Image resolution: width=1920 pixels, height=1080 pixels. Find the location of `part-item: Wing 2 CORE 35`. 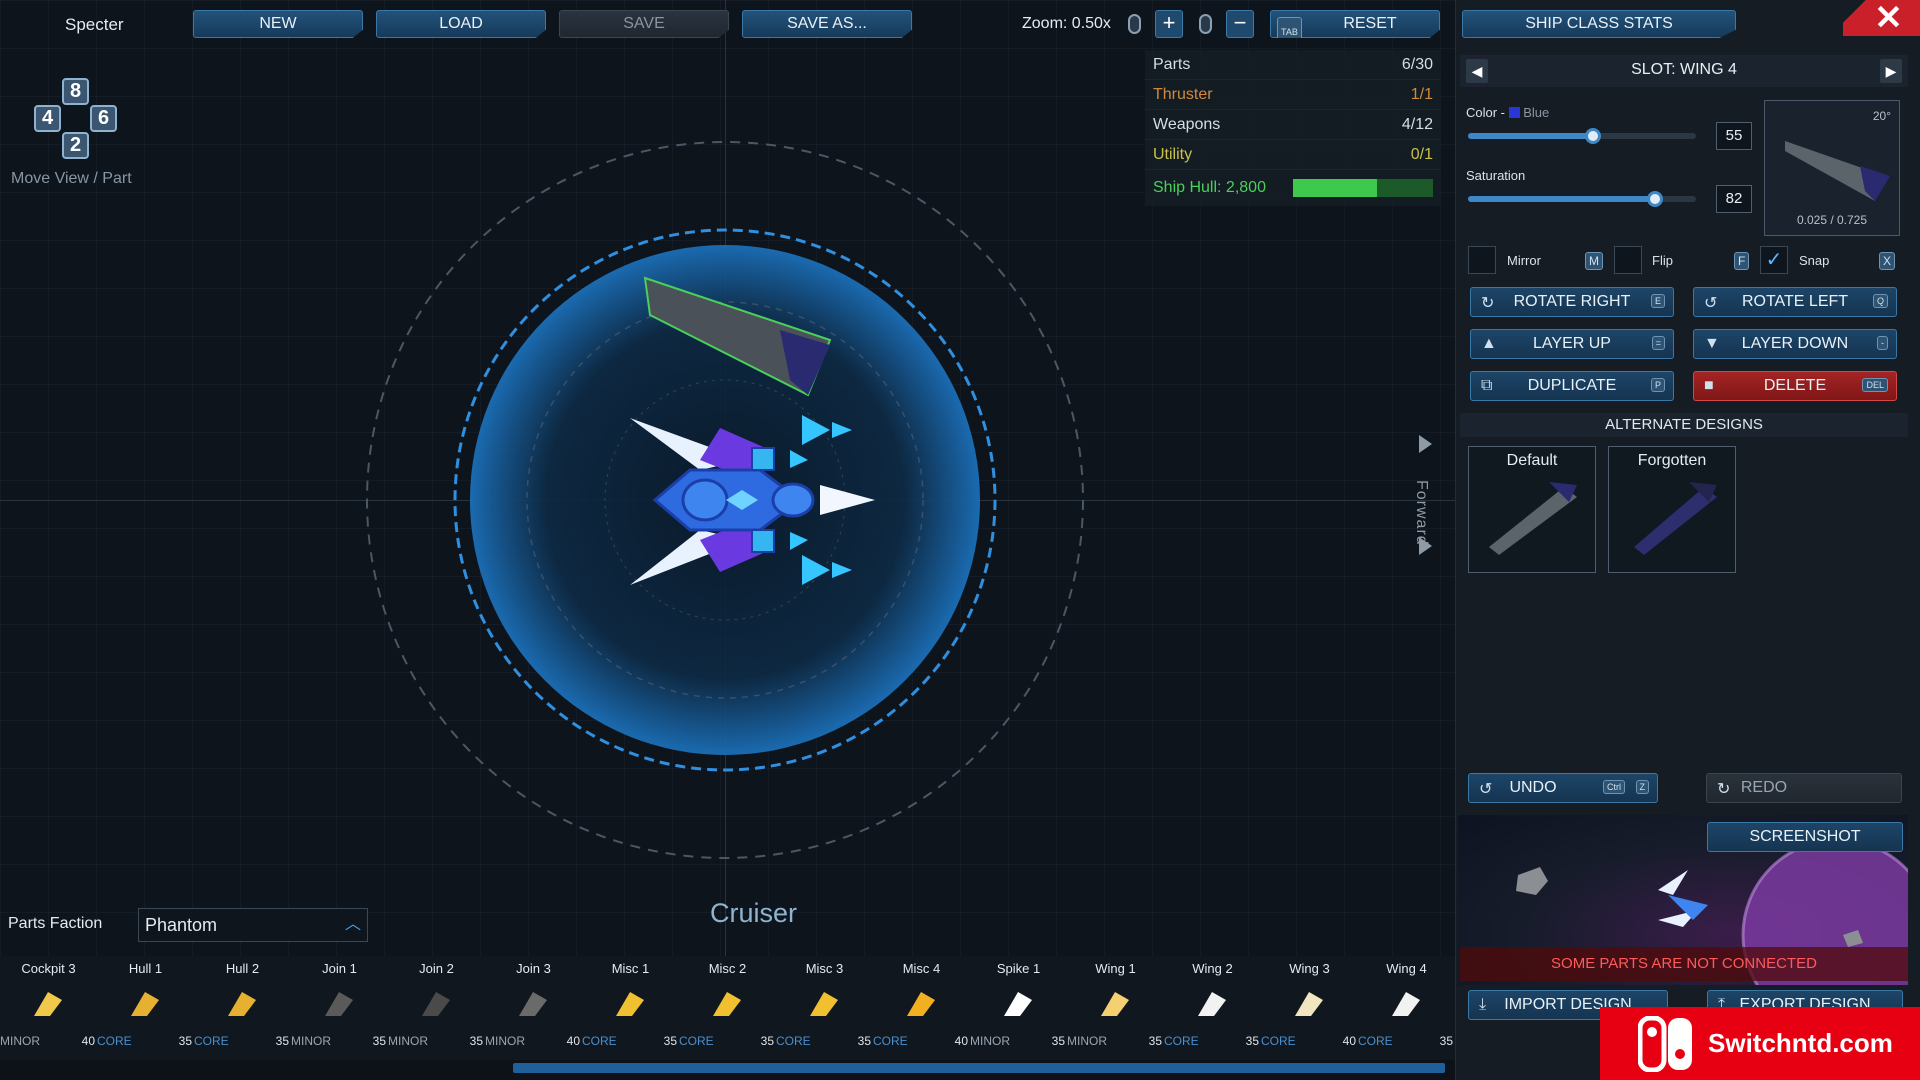

part-item: Wing 2 CORE 35 is located at coordinates (1212, 1008).